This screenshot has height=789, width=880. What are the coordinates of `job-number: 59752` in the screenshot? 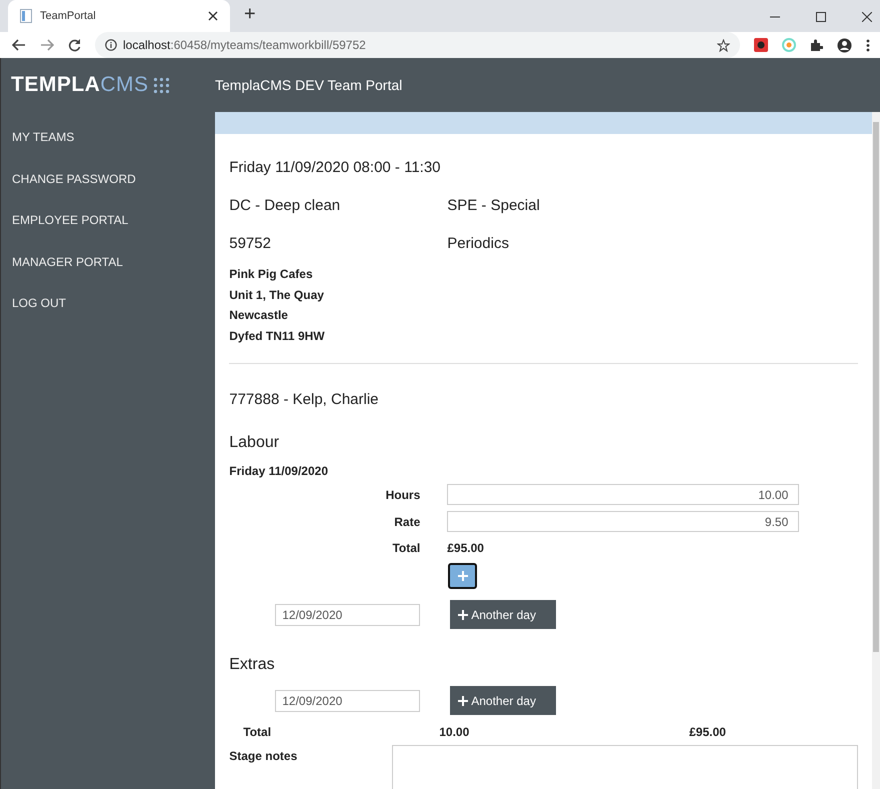 It's located at (250, 243).